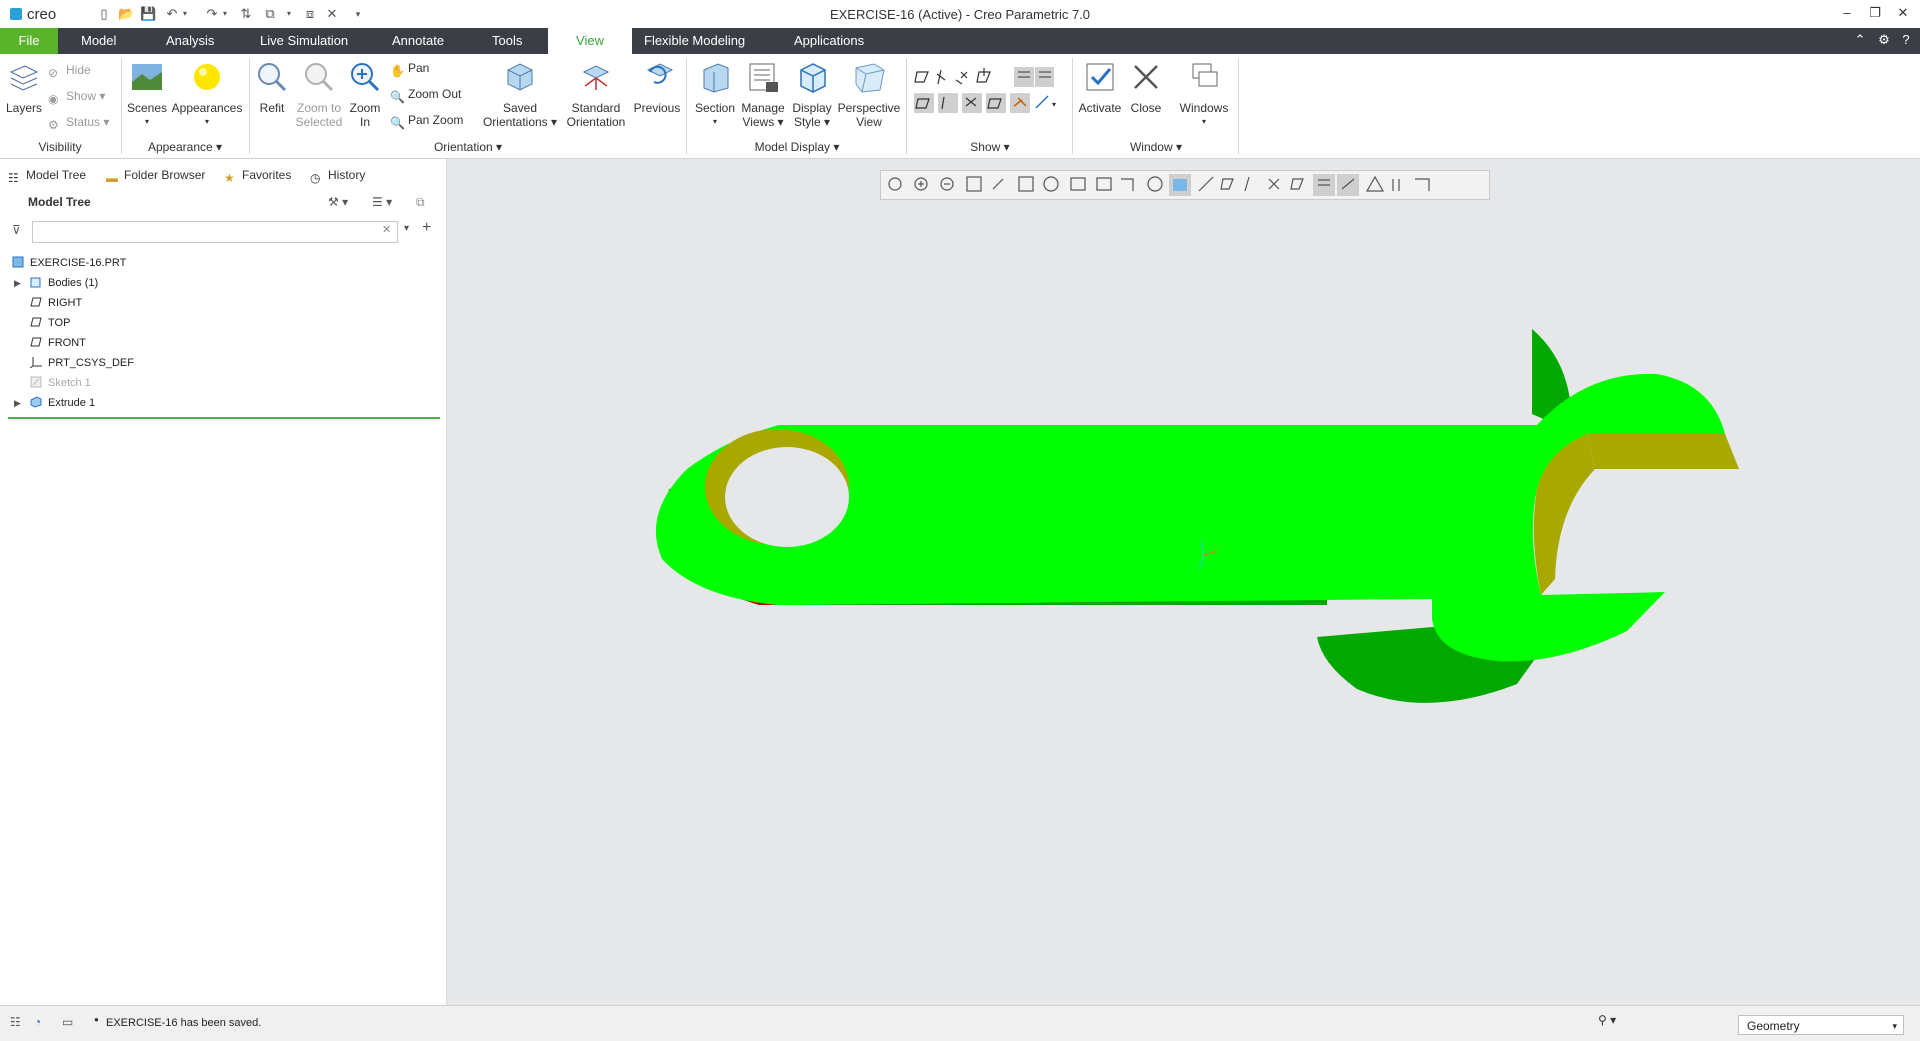 The image size is (1920, 1041). Describe the element at coordinates (990, 147) in the screenshot. I see `group-label-show: Show ▾` at that location.